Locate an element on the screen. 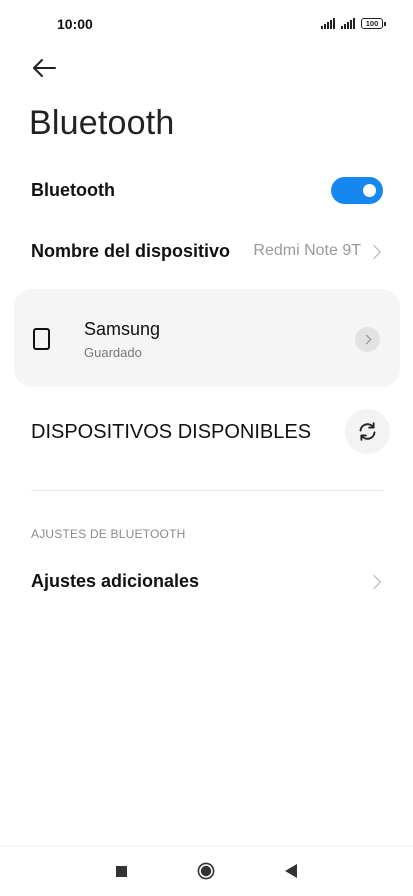 The width and height of the screenshot is (413, 896). navigation-bar is located at coordinates (206, 871).